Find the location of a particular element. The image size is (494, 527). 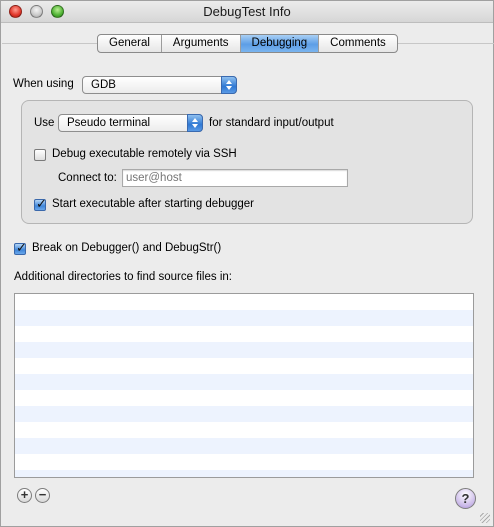

remote-ssh-checkbox is located at coordinates (40, 155).